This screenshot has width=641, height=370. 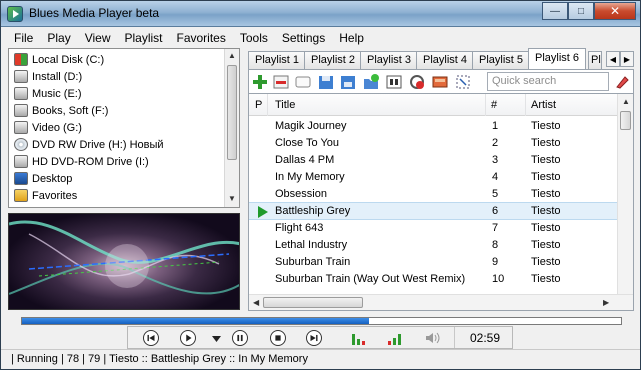 I want to click on tab-scroll-left-icon: ◀, so click(x=613, y=59).